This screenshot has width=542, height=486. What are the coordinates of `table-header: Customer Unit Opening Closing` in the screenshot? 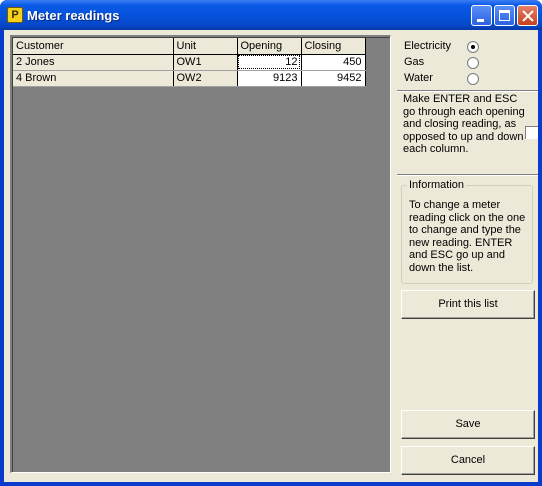 It's located at (189, 46).